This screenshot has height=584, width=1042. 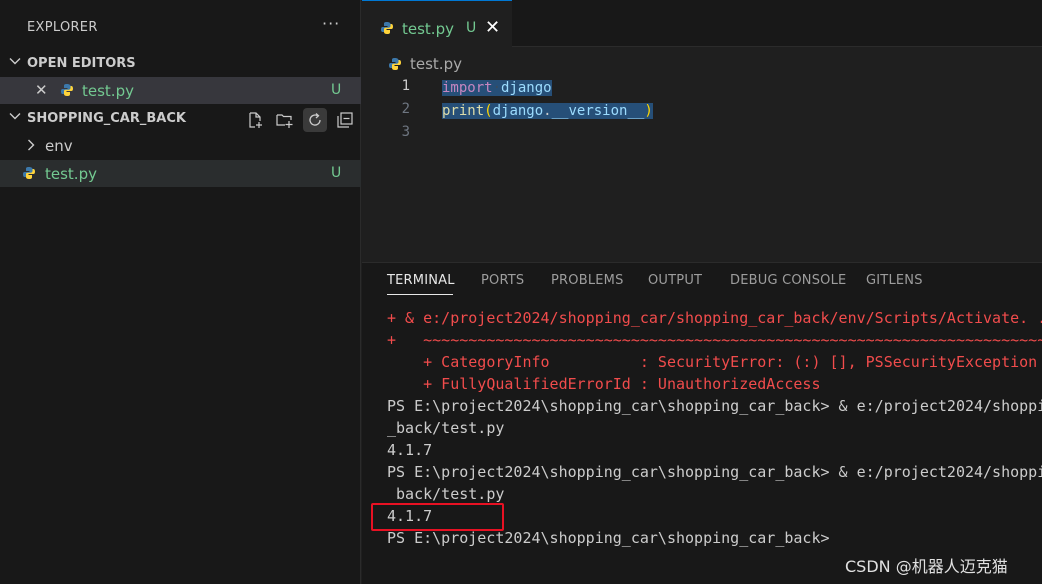 I want to click on tab-terminal: TERMINAL, so click(x=421, y=280).